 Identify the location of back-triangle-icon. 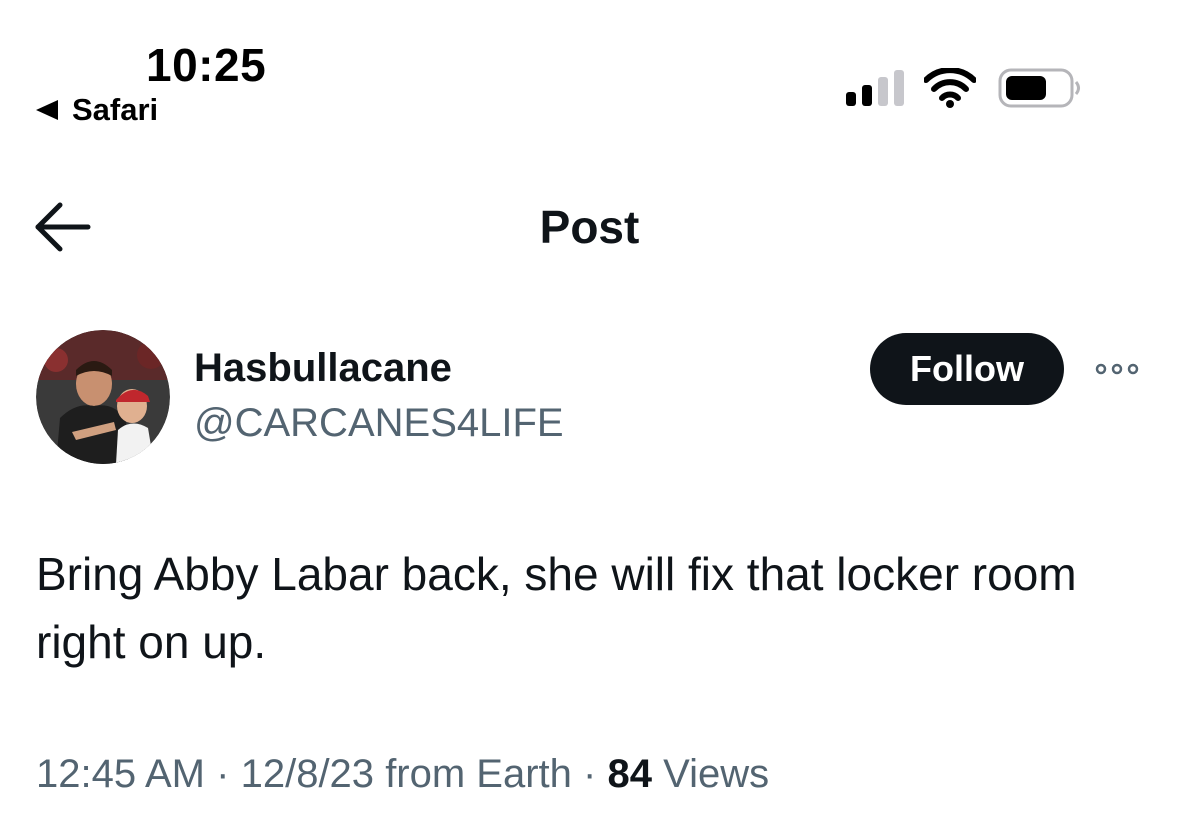
(47, 110).